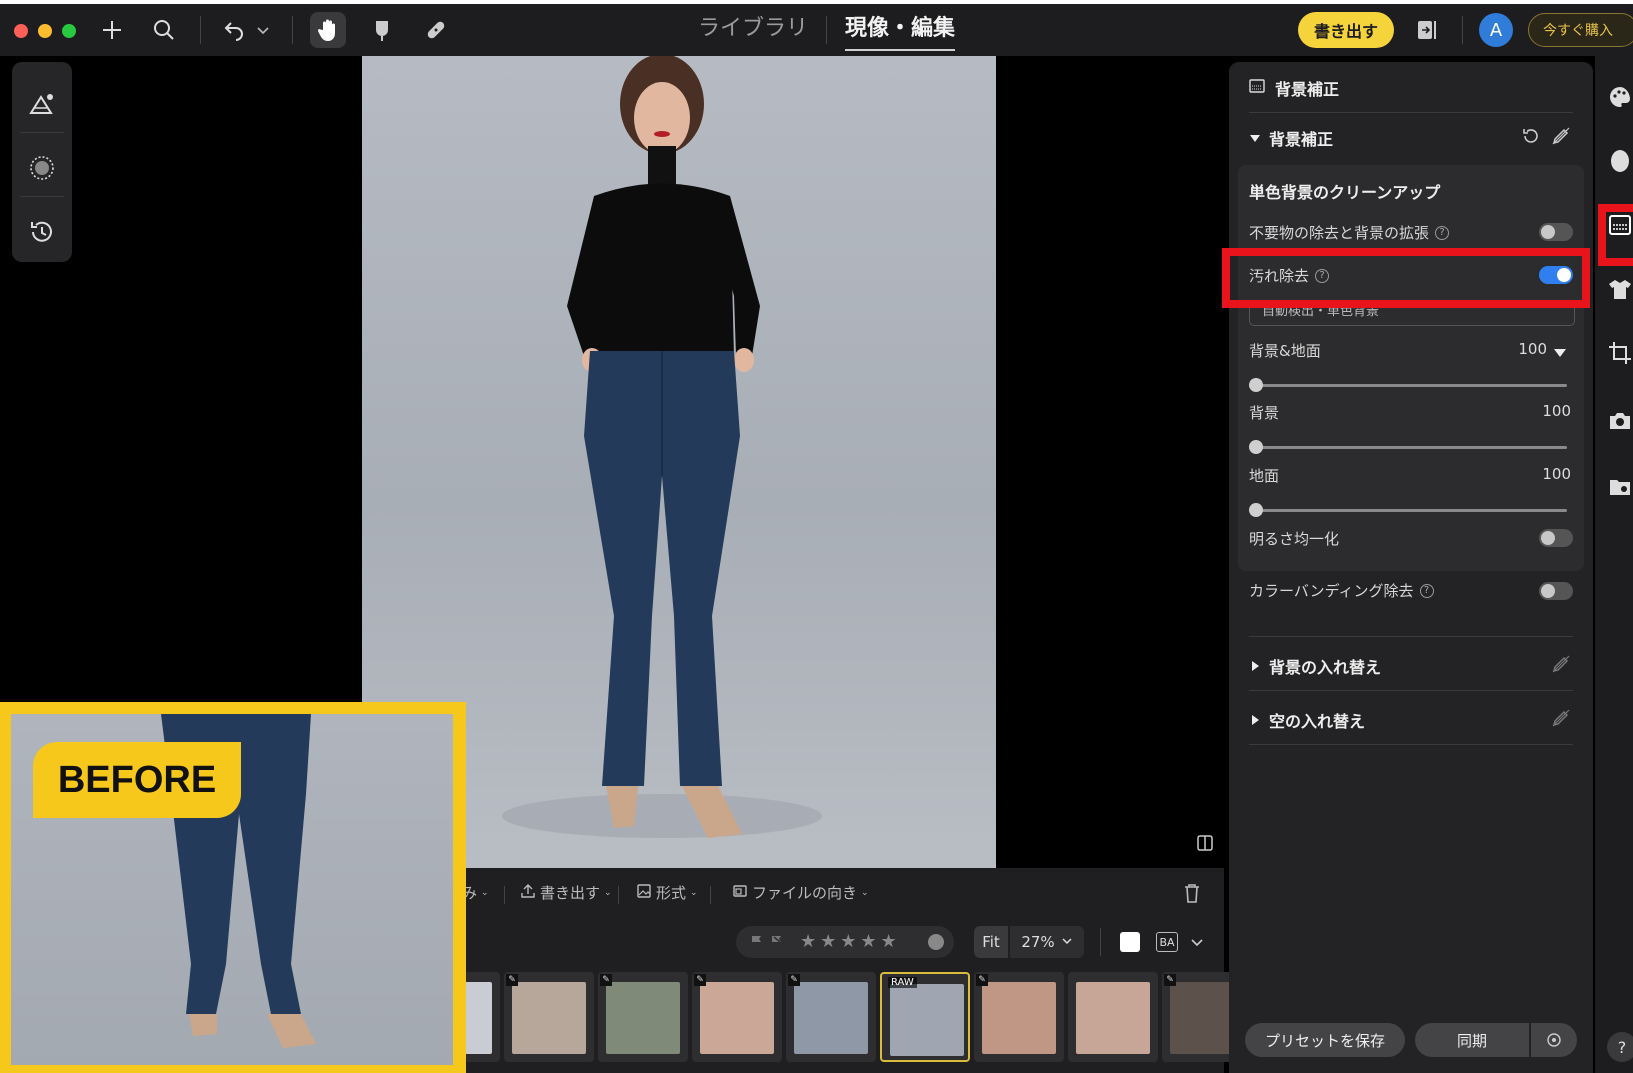  What do you see at coordinates (1554, 1040) in the screenshot?
I see `sync-settings-icon` at bounding box center [1554, 1040].